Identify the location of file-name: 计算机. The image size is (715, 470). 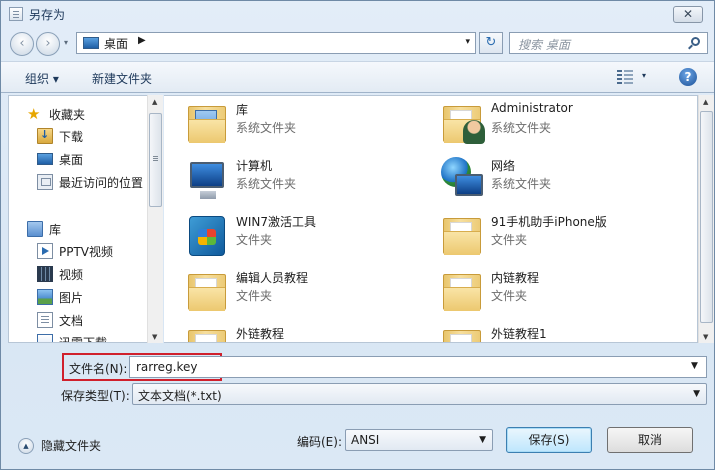
(254, 166).